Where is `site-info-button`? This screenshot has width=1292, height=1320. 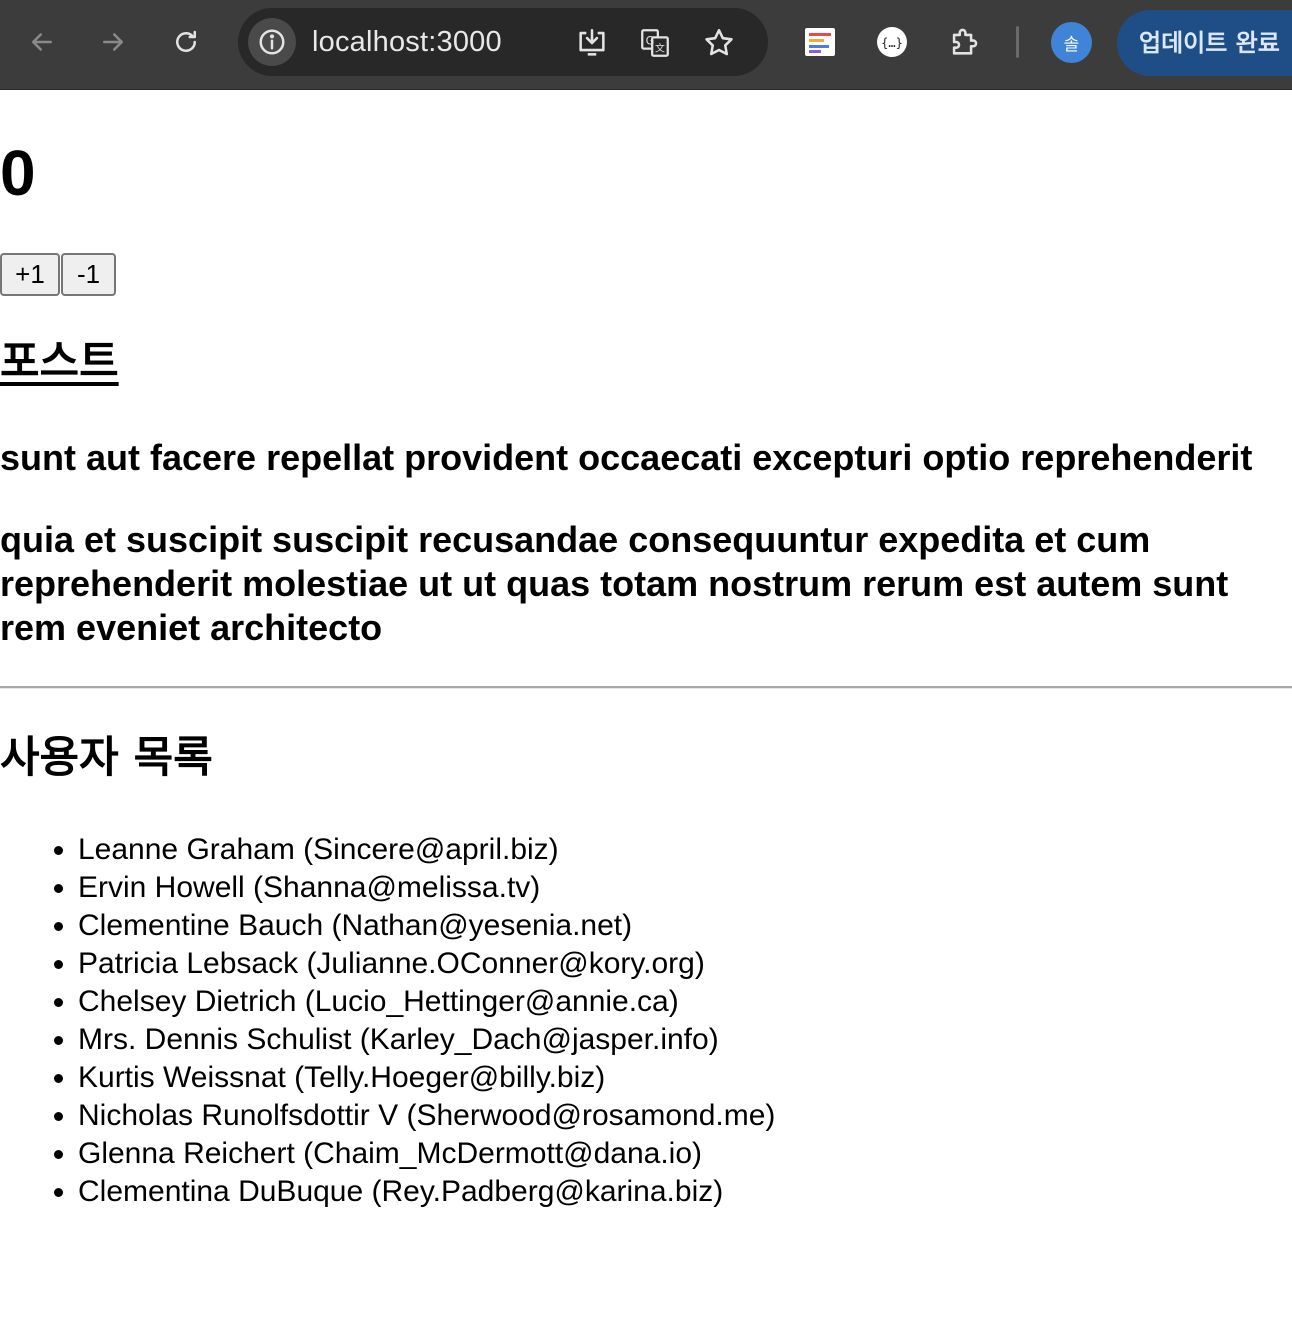
site-info-button is located at coordinates (272, 42).